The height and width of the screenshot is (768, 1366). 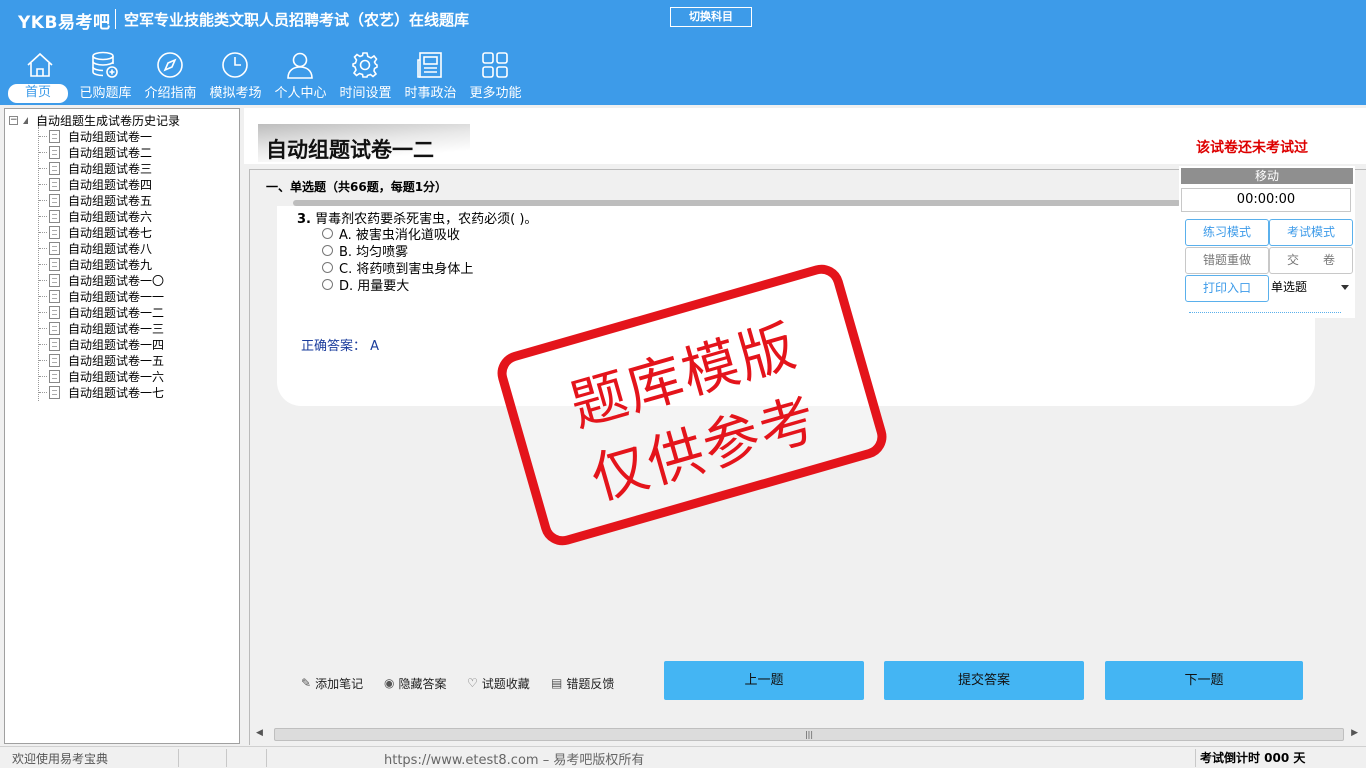 What do you see at coordinates (1289, 287) in the screenshot?
I see `question-type-value: 单选题` at bounding box center [1289, 287].